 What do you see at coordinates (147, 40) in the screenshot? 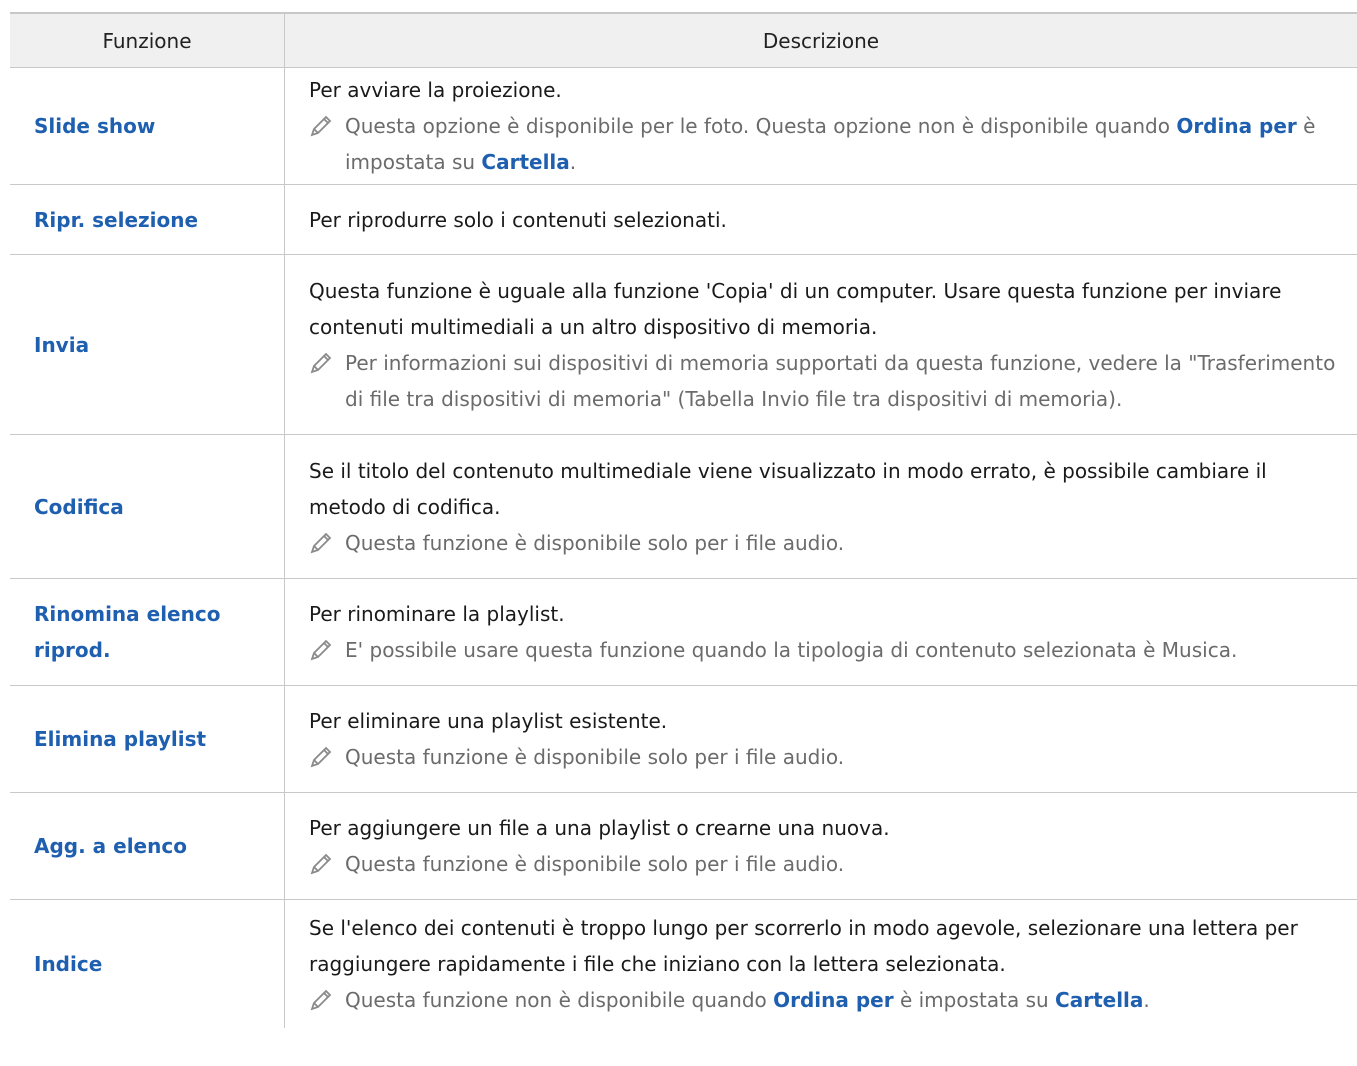
I see `header-function: Funzione` at bounding box center [147, 40].